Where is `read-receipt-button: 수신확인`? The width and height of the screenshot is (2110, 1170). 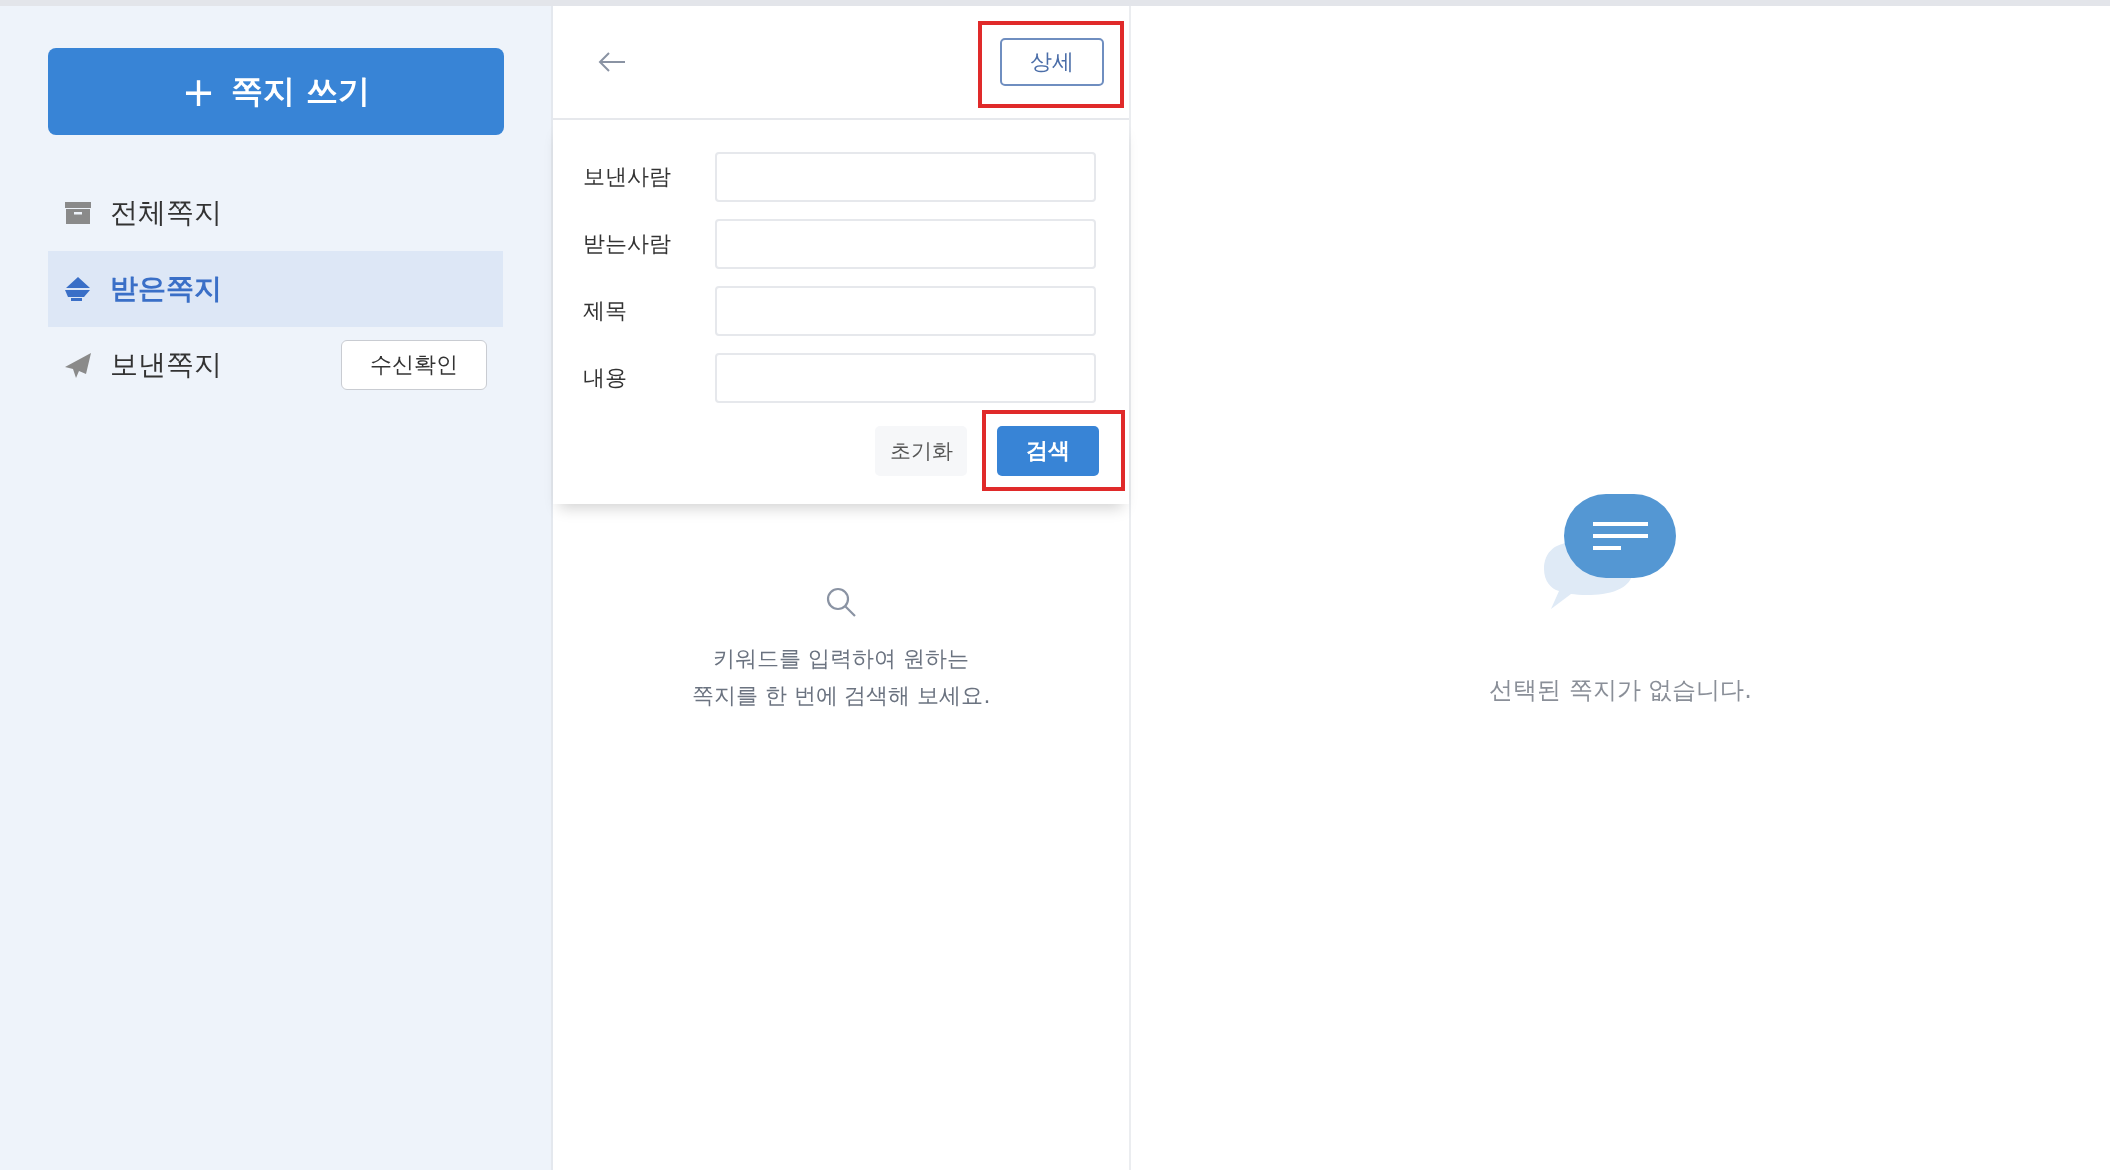
read-receipt-button: 수신확인 is located at coordinates (414, 365).